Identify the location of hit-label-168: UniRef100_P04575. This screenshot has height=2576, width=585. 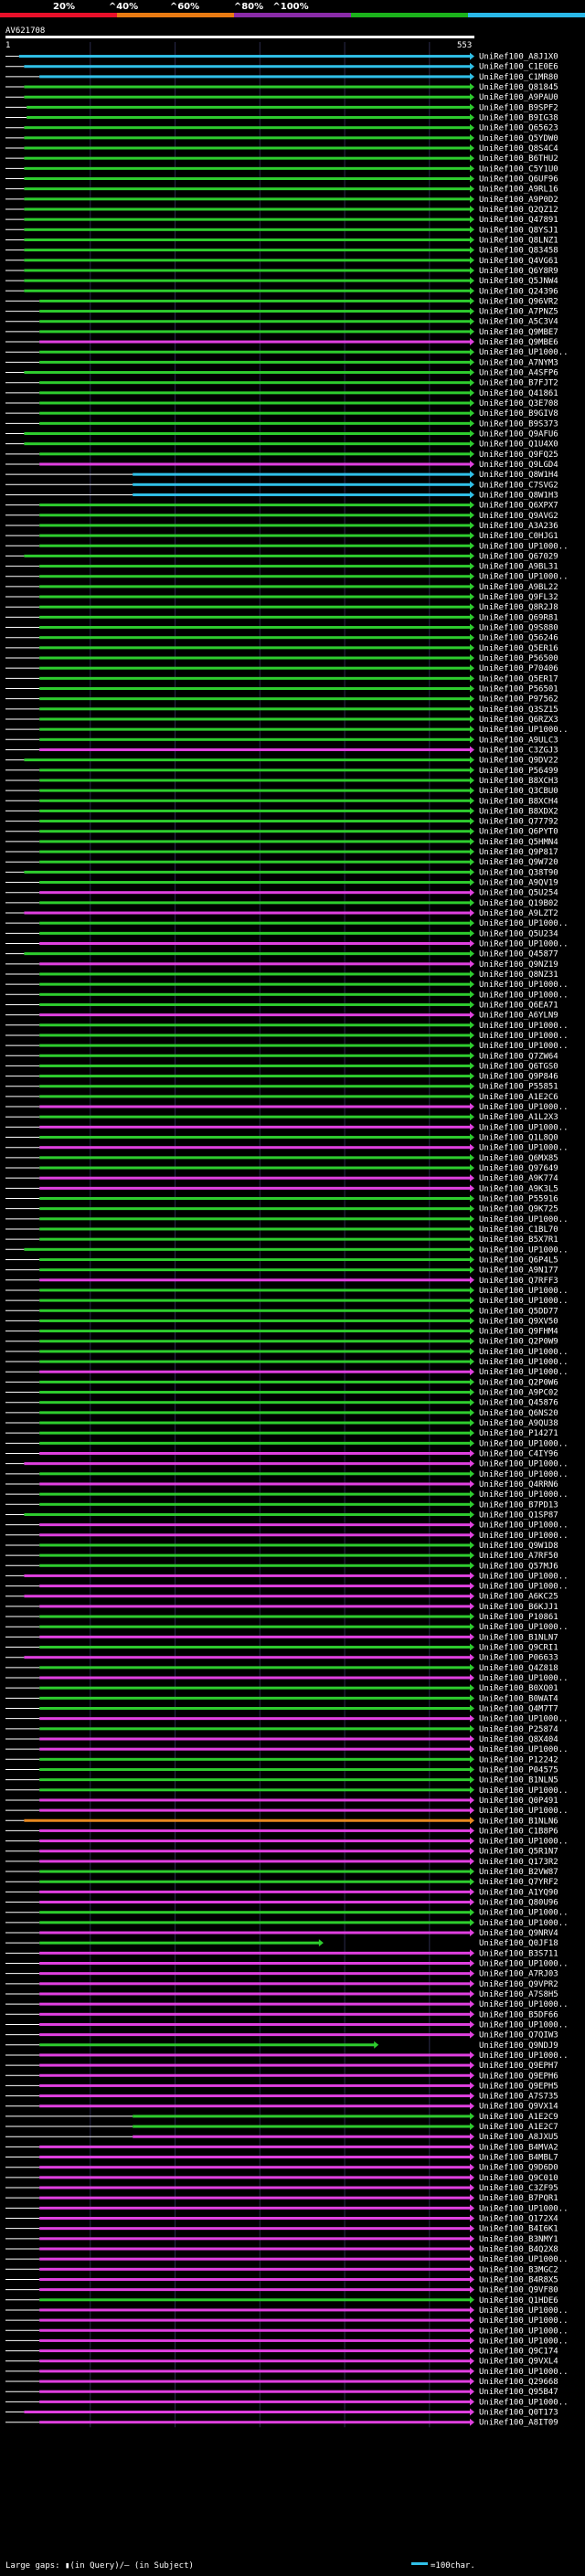
(518, 1770).